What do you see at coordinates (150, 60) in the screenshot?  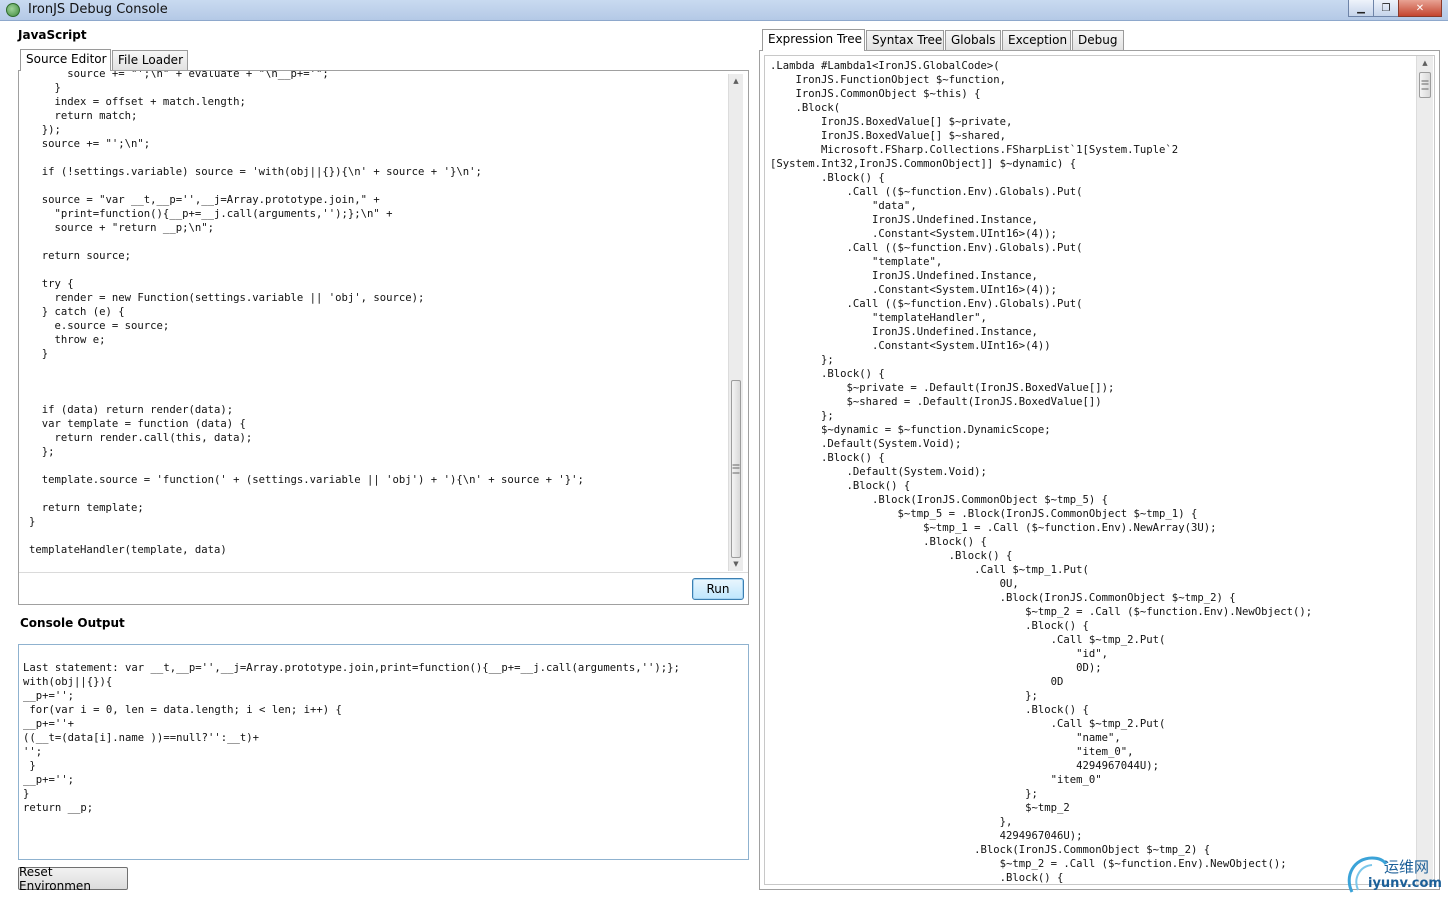 I see `tab-file-loader: File Loader` at bounding box center [150, 60].